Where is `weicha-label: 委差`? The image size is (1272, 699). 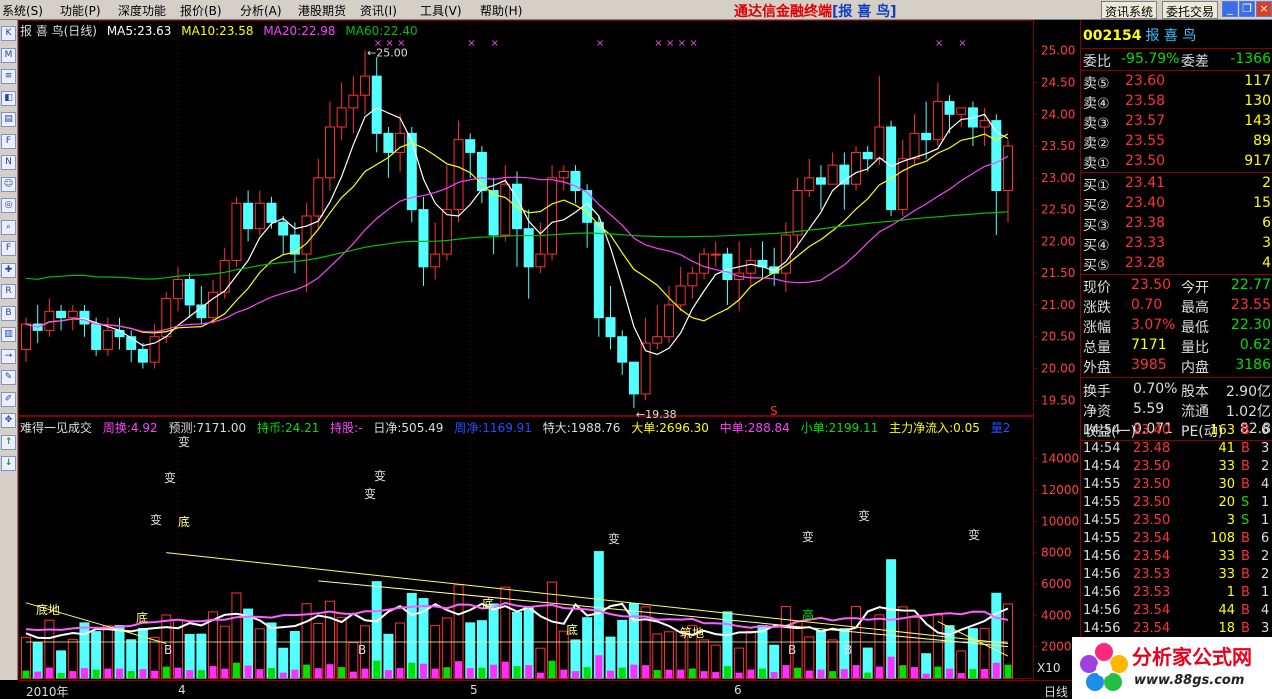
weicha-label: 委差 is located at coordinates (1195, 62).